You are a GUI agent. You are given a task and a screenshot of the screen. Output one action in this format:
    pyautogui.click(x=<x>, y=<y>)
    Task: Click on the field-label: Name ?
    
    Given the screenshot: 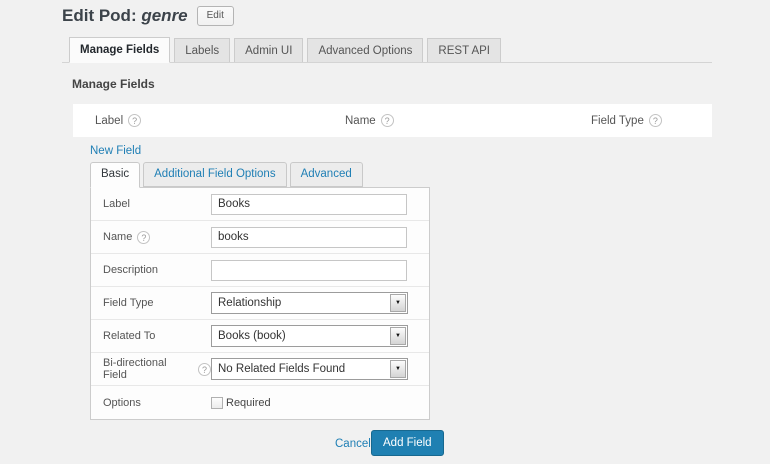 What is the action you would take?
    pyautogui.click(x=151, y=237)
    